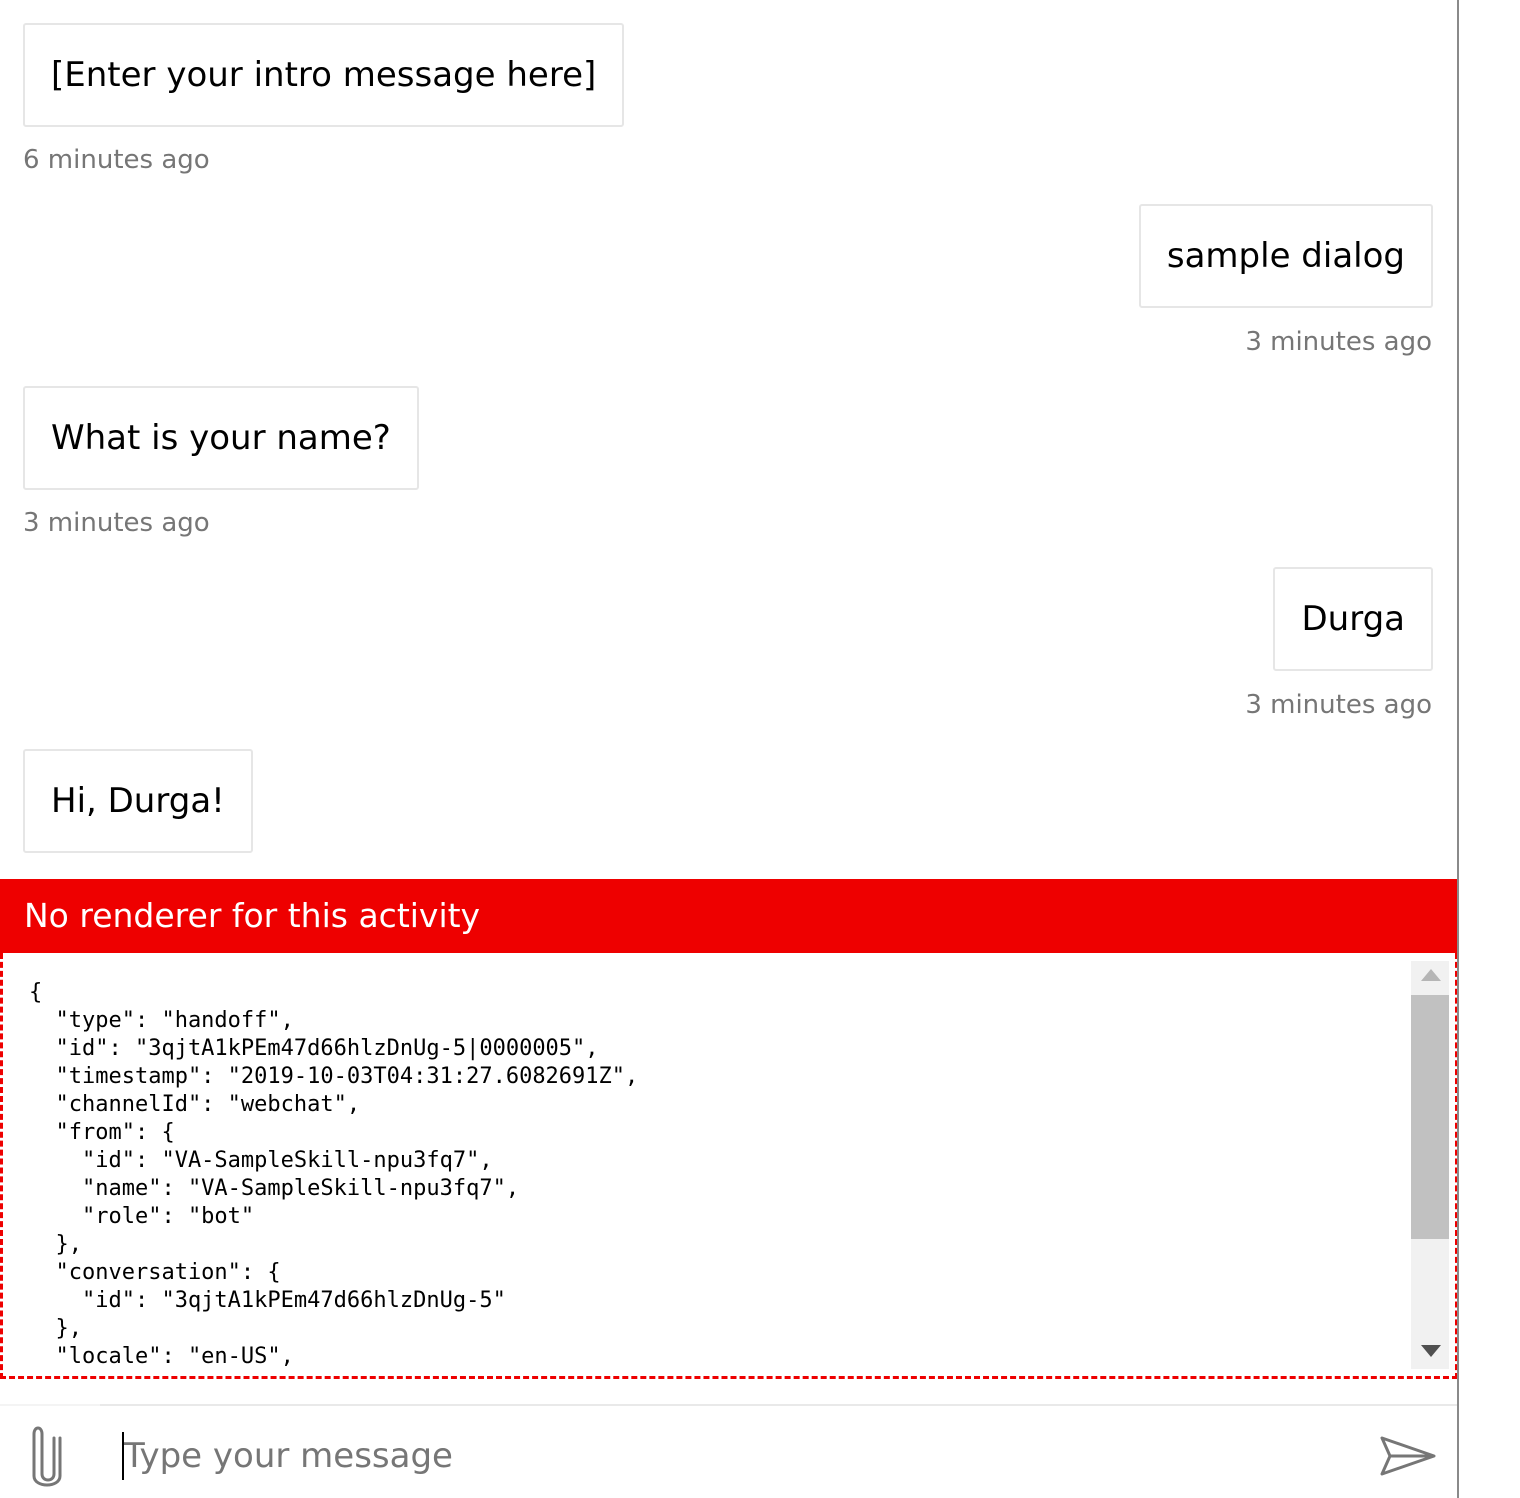 The height and width of the screenshot is (1498, 1520). I want to click on bot-message-bubble: What is your name?, so click(221, 438).